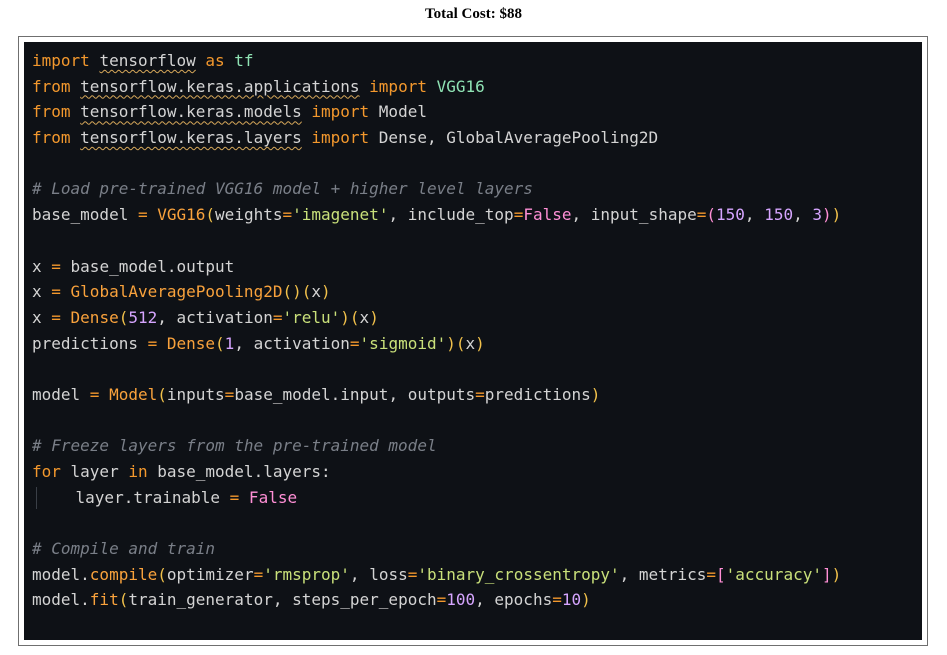 The image size is (947, 655). What do you see at coordinates (191, 112) in the screenshot?
I see `code-token: tensorflow.keras.models` at bounding box center [191, 112].